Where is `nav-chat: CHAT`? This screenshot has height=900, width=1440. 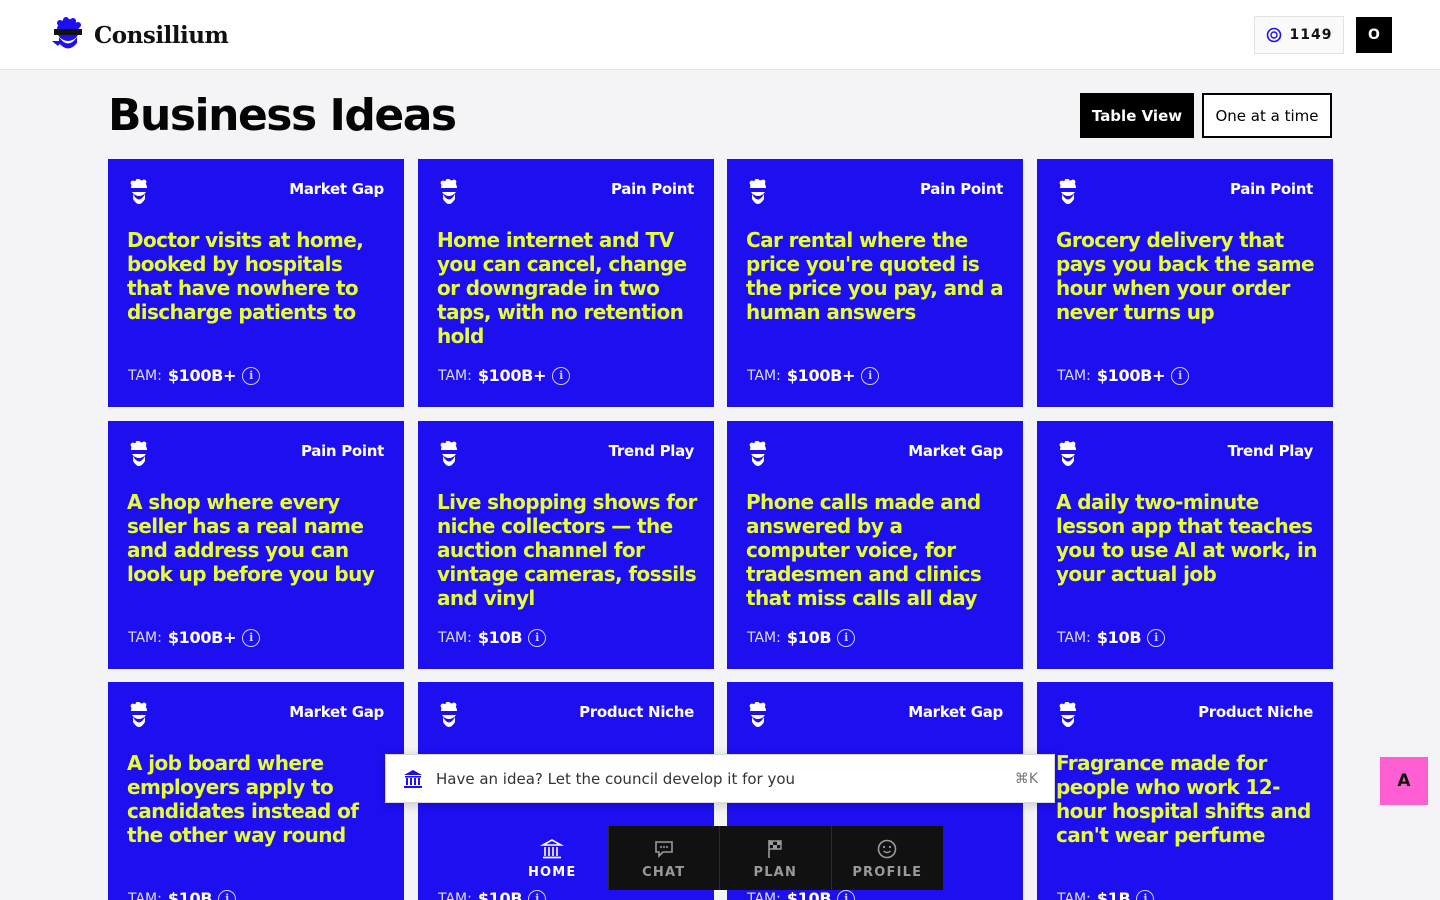
nav-chat: CHAT is located at coordinates (664, 858).